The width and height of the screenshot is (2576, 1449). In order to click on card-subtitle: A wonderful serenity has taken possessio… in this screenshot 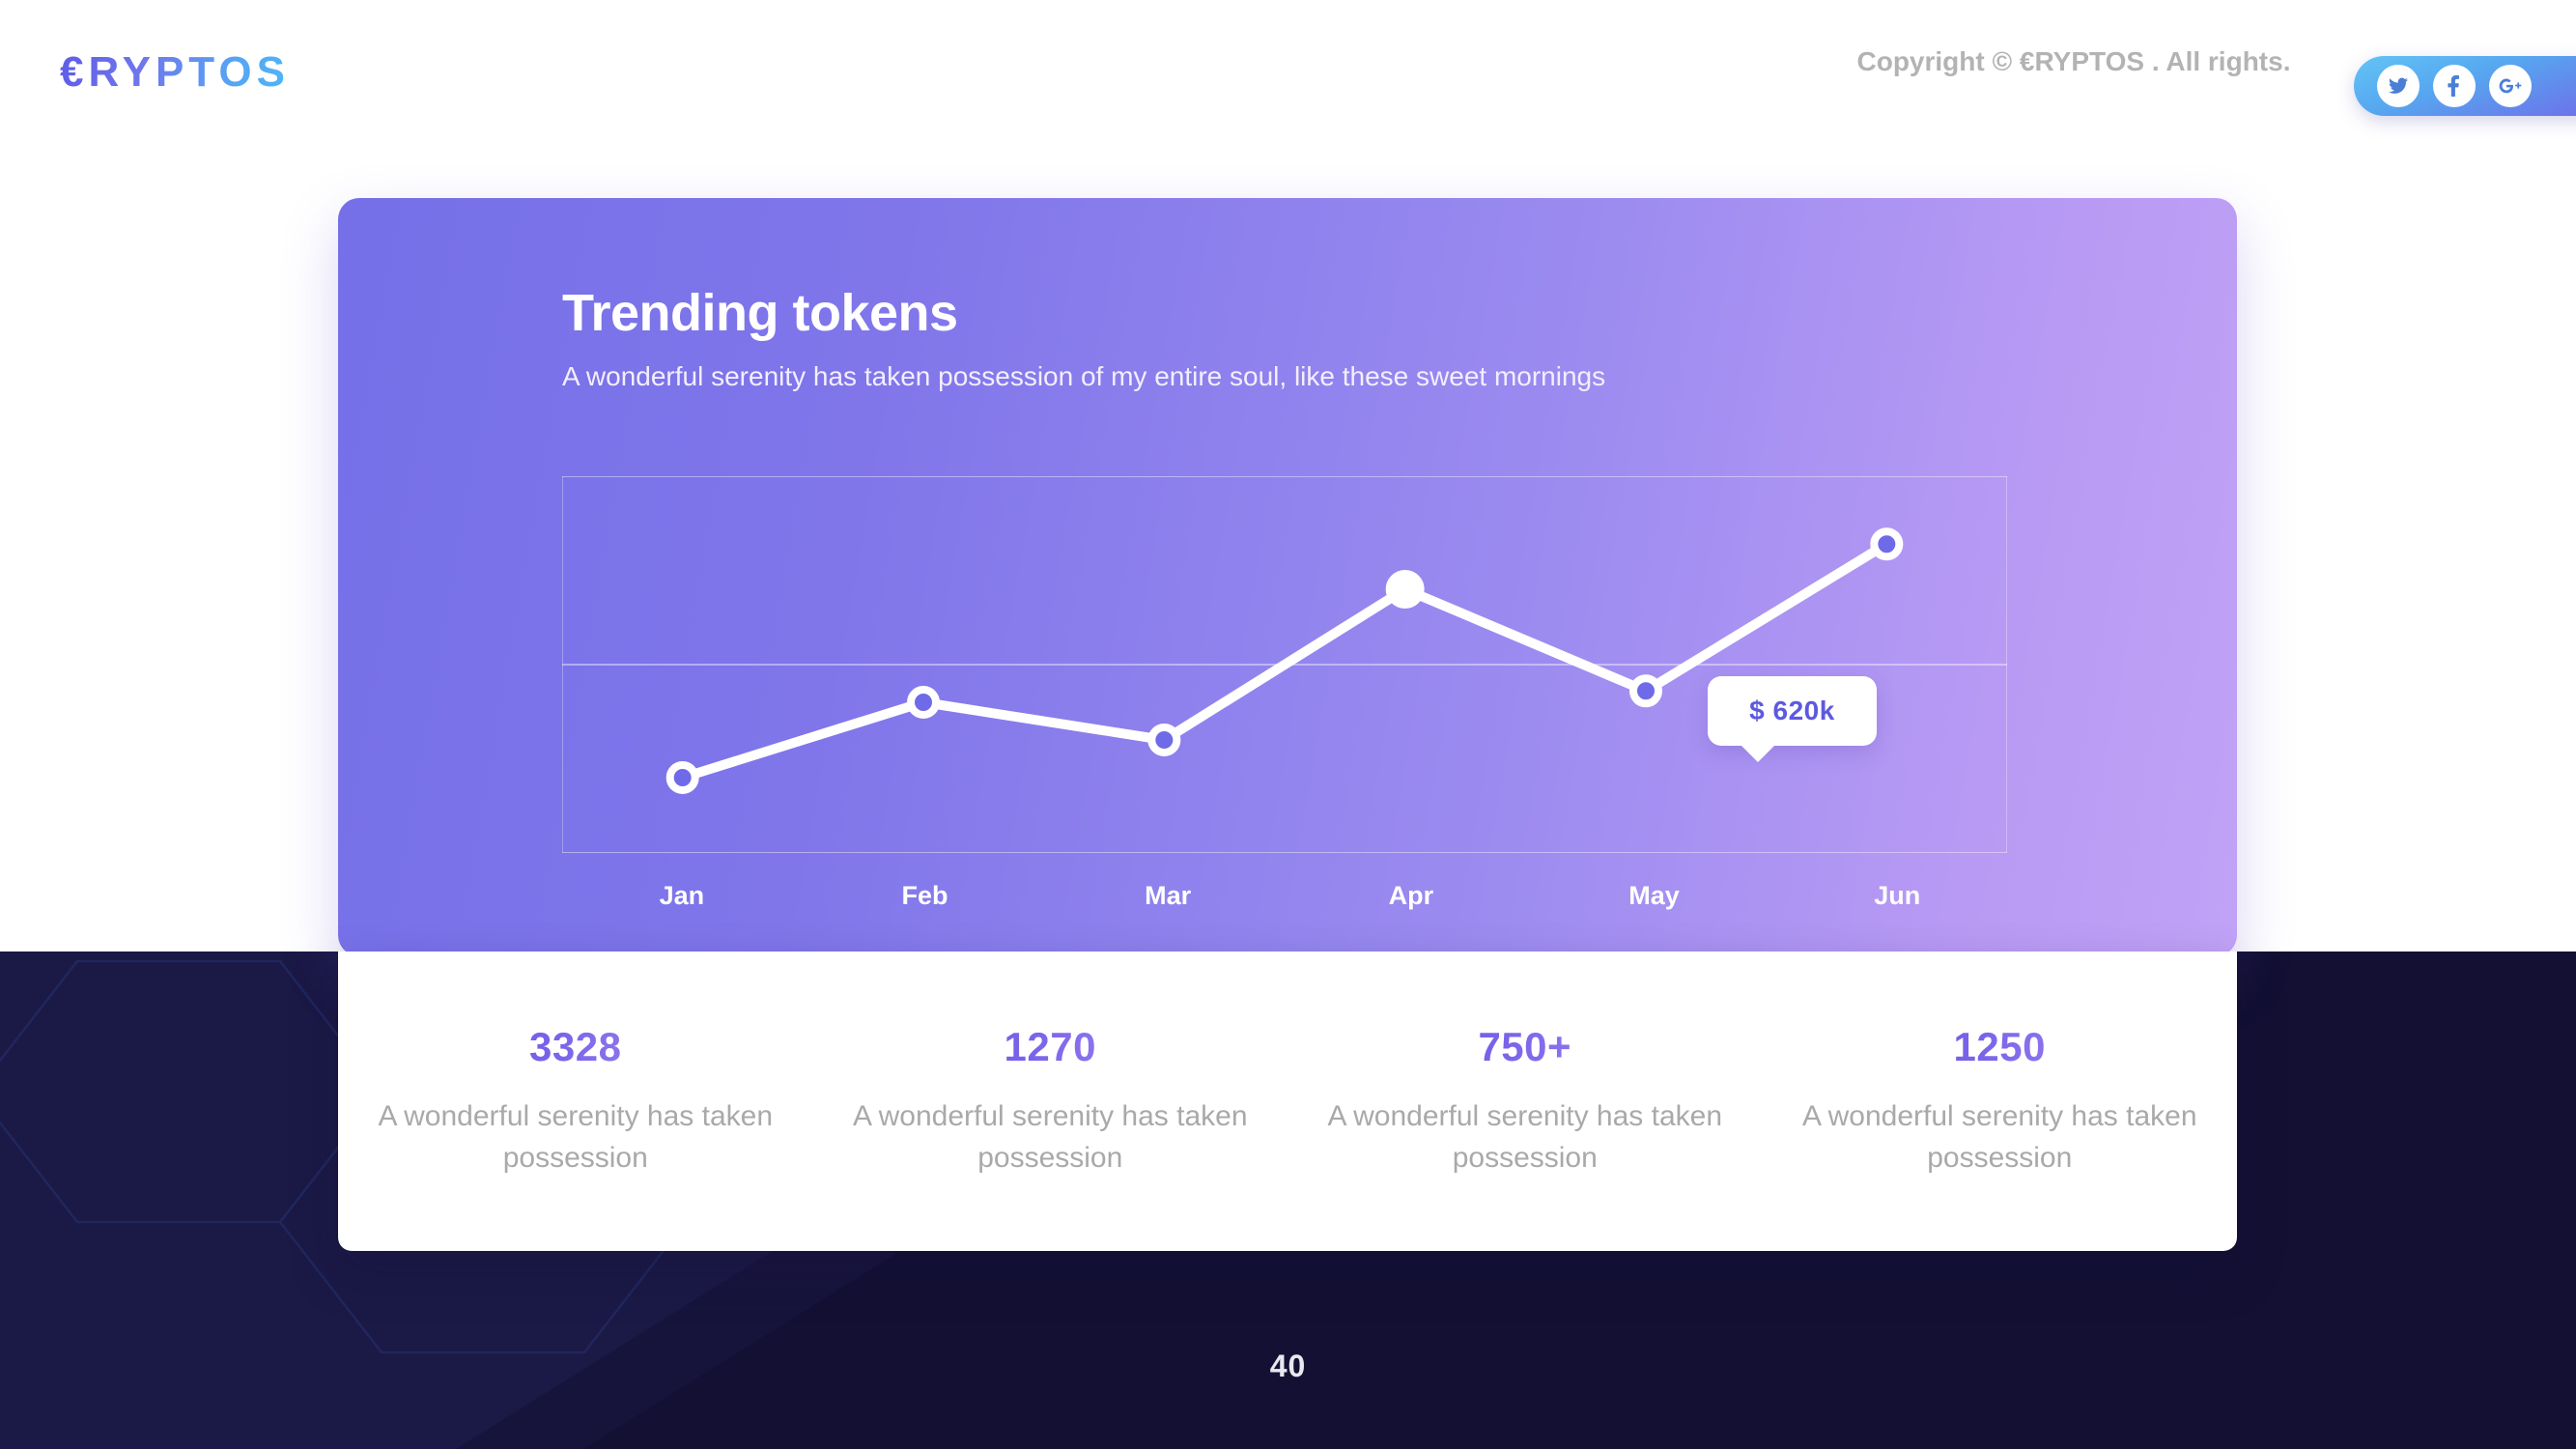, I will do `click(1084, 376)`.